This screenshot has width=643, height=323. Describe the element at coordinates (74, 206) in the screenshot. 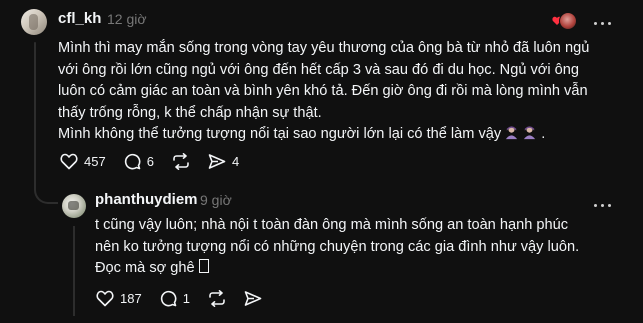

I see `reply-avatar` at that location.